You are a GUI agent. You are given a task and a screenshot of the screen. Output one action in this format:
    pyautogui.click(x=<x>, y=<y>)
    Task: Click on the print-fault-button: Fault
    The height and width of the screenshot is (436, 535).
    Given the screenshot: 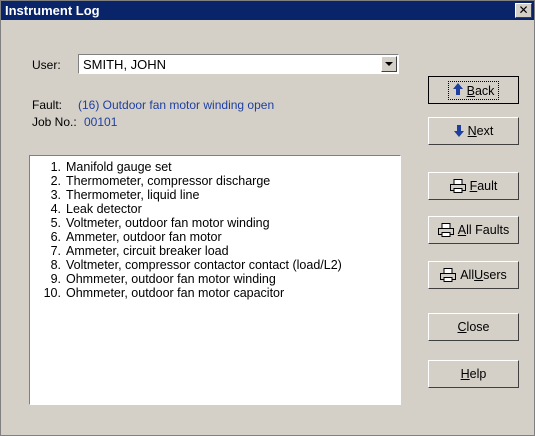 What is the action you would take?
    pyautogui.click(x=473, y=186)
    